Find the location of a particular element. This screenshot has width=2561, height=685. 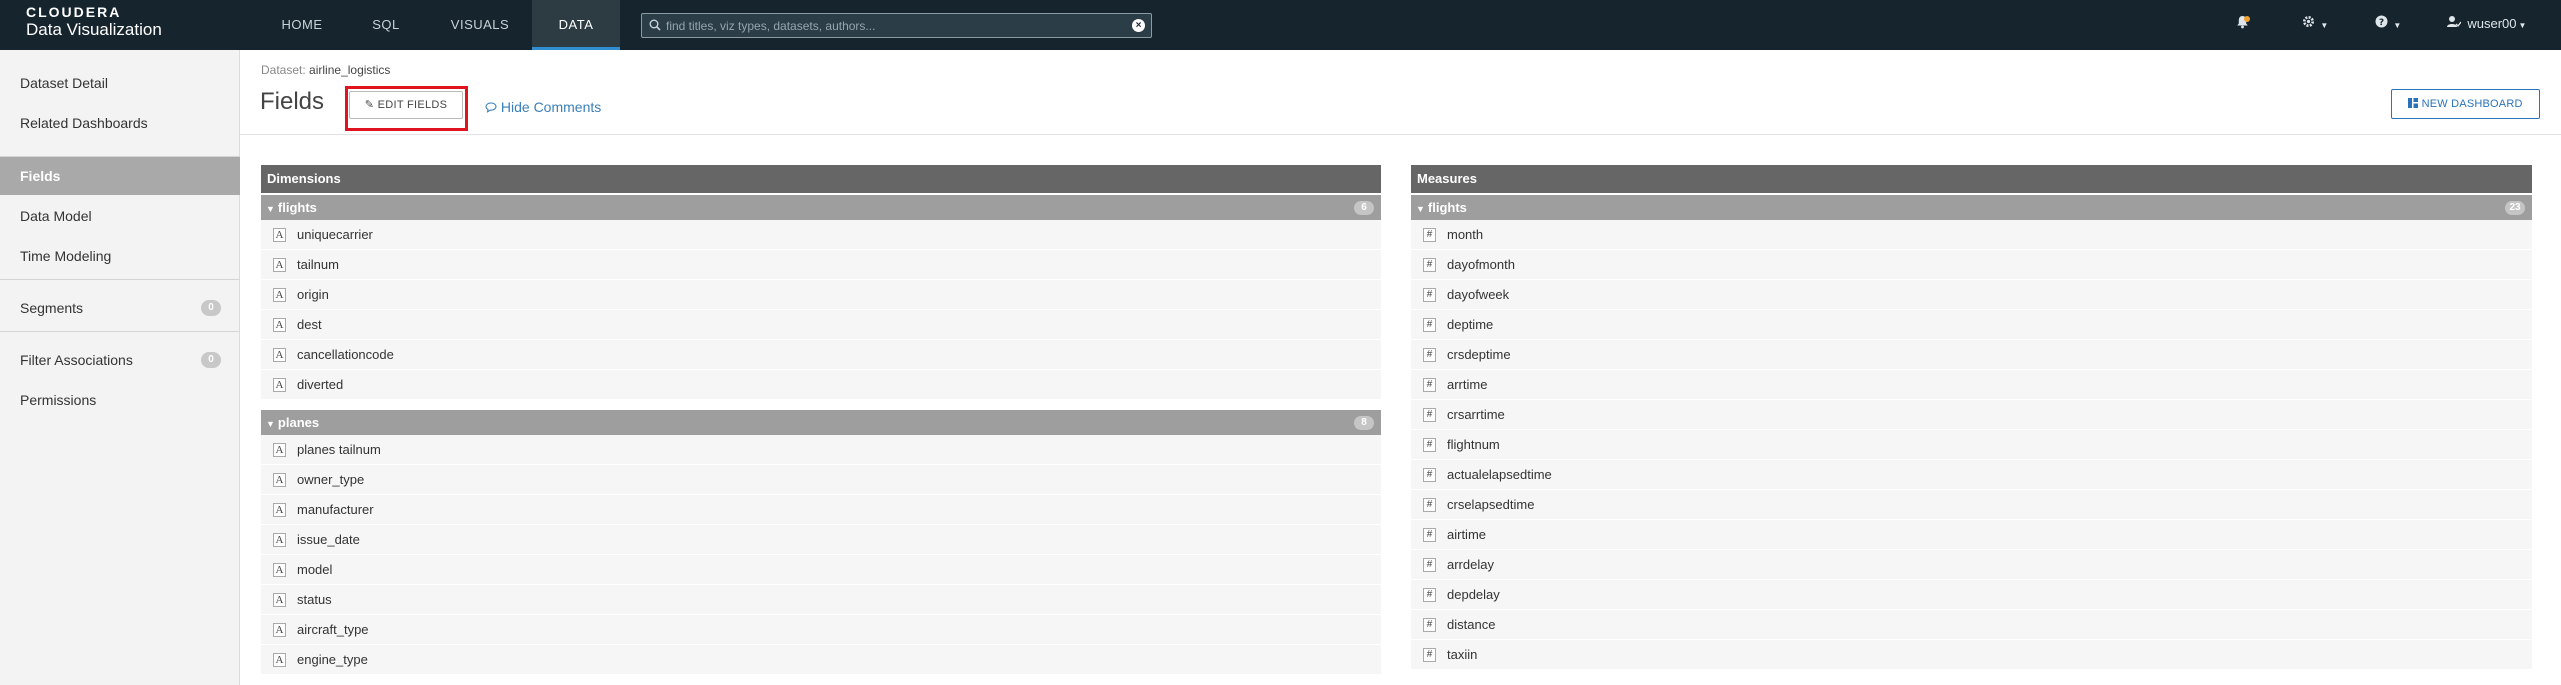

sidebar-item-label: Data Model is located at coordinates (56, 216).